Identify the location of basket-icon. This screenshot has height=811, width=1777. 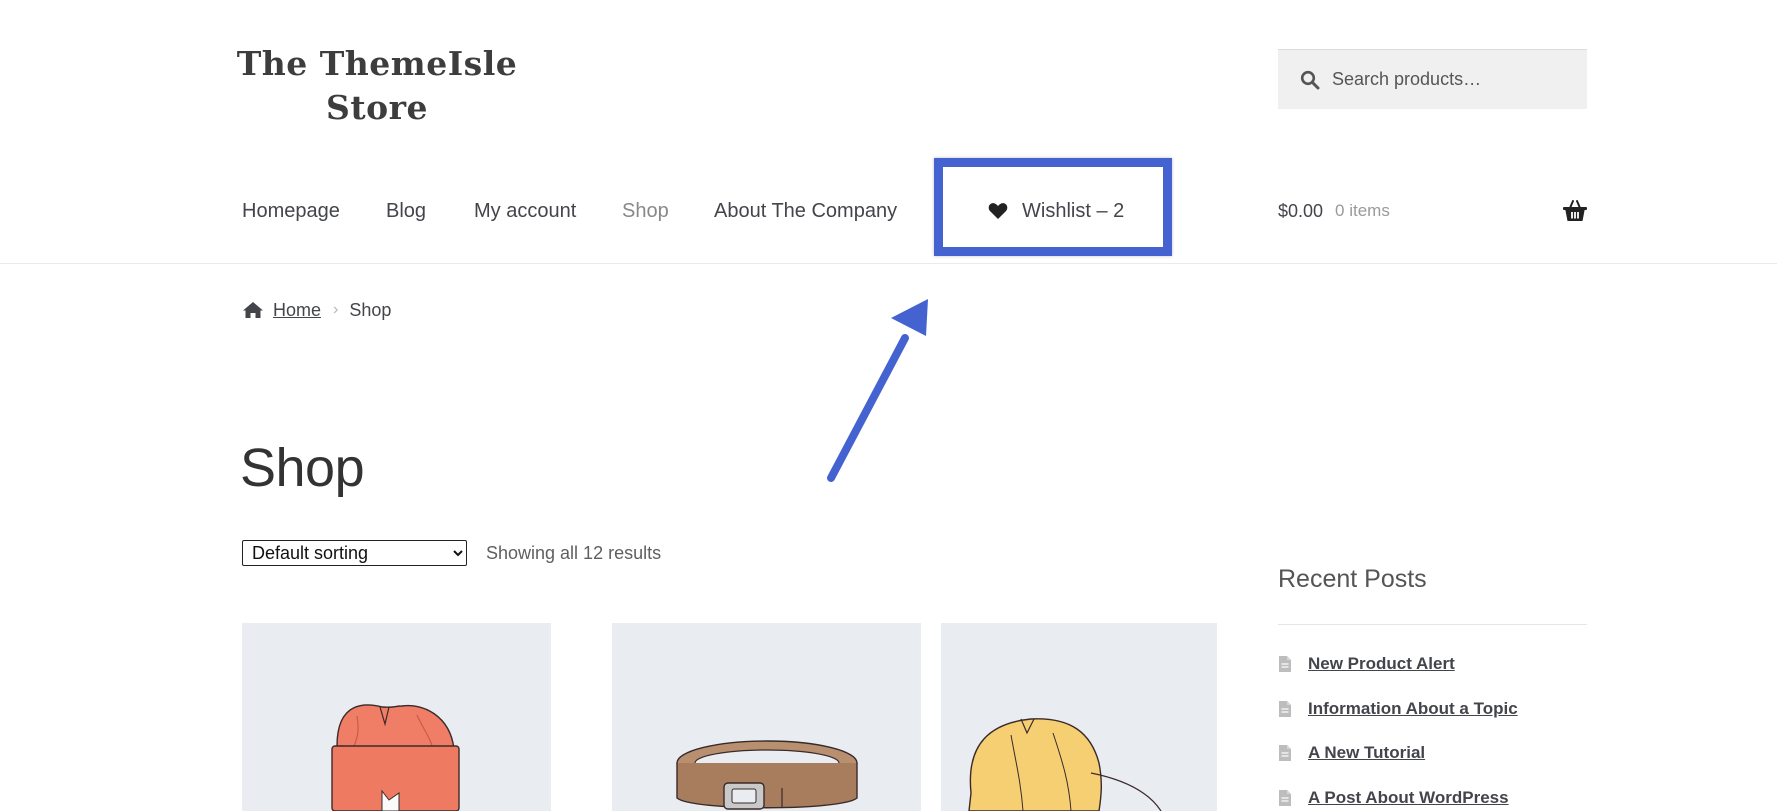
(1575, 211).